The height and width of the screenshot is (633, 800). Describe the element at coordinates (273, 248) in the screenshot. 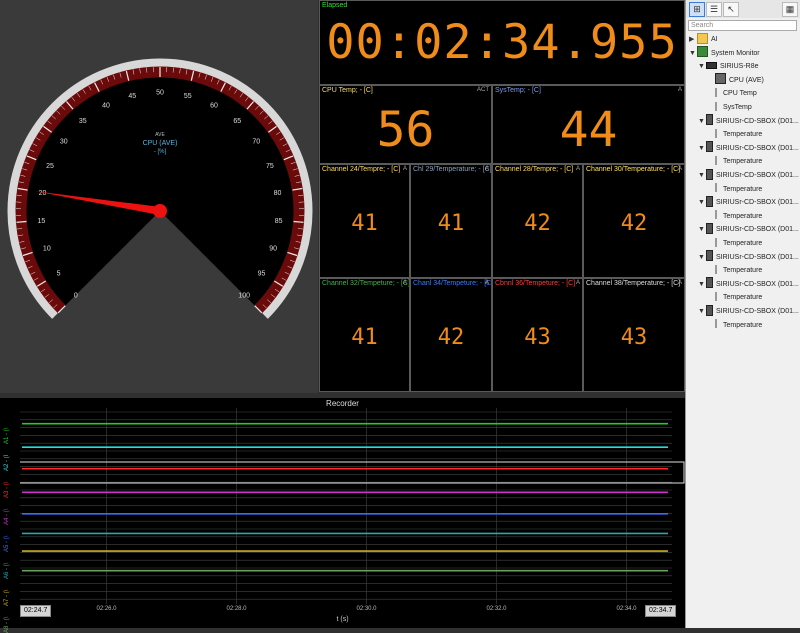

I see `gauge-tick-label: 90` at that location.